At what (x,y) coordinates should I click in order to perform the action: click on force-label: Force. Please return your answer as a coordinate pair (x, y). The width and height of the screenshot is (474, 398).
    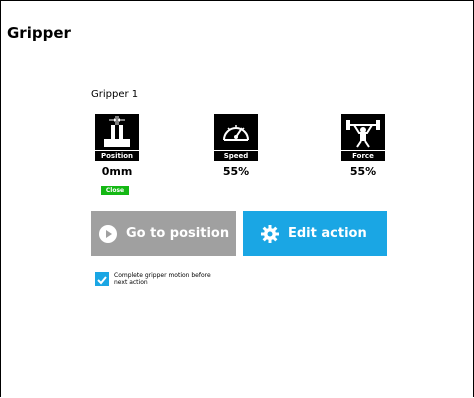
    Looking at the image, I should click on (363, 156).